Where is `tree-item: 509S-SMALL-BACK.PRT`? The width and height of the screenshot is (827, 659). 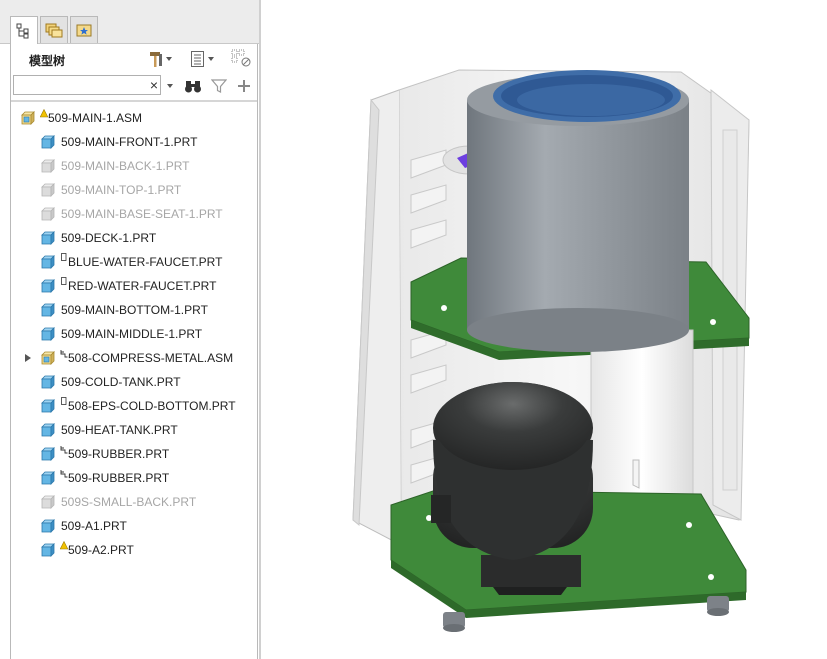 tree-item: 509S-SMALL-BACK.PRT is located at coordinates (134, 502).